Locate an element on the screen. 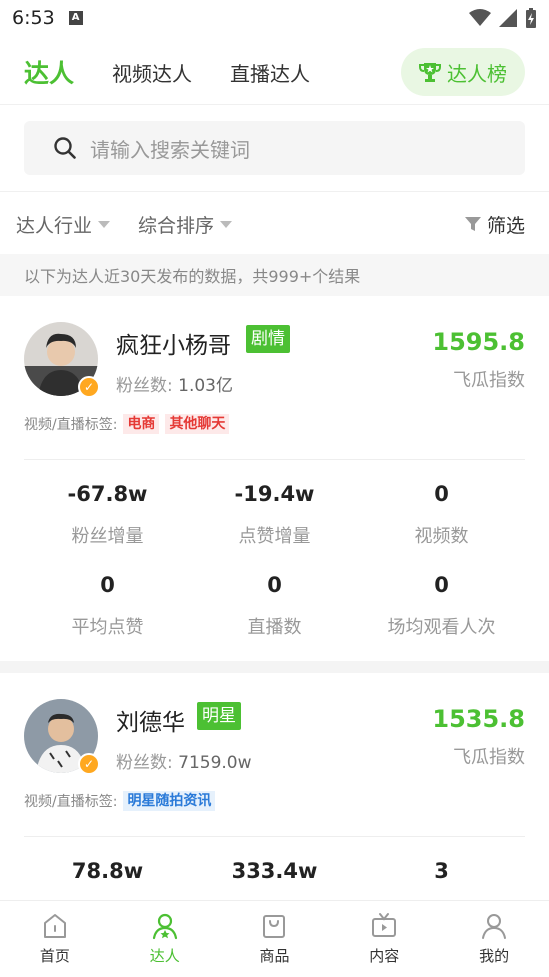  status-bar: 6:53 A is located at coordinates (274, 18).